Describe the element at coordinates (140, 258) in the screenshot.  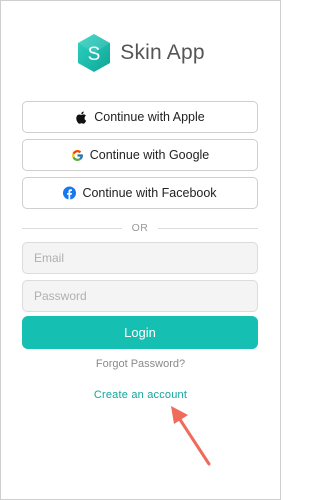
I see `email-field` at that location.